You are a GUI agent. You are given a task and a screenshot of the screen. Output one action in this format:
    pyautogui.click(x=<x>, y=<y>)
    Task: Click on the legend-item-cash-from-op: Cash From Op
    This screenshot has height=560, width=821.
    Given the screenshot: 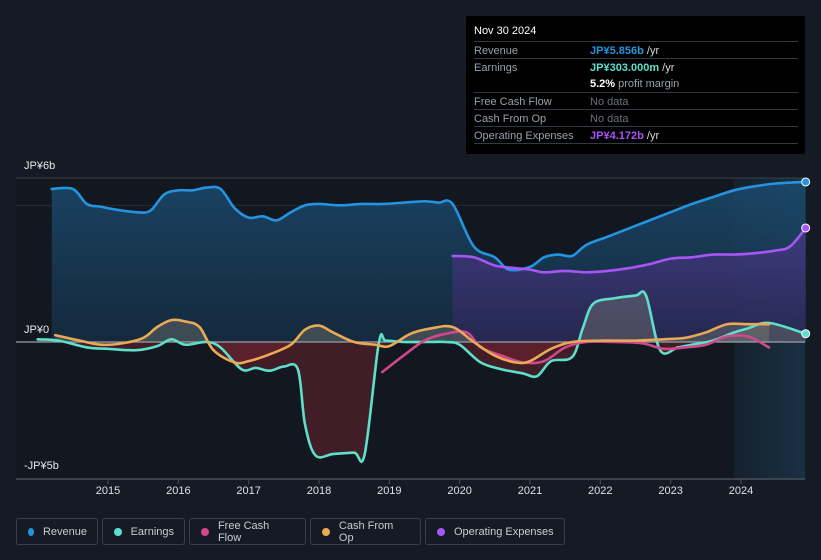 What is the action you would take?
    pyautogui.click(x=365, y=531)
    